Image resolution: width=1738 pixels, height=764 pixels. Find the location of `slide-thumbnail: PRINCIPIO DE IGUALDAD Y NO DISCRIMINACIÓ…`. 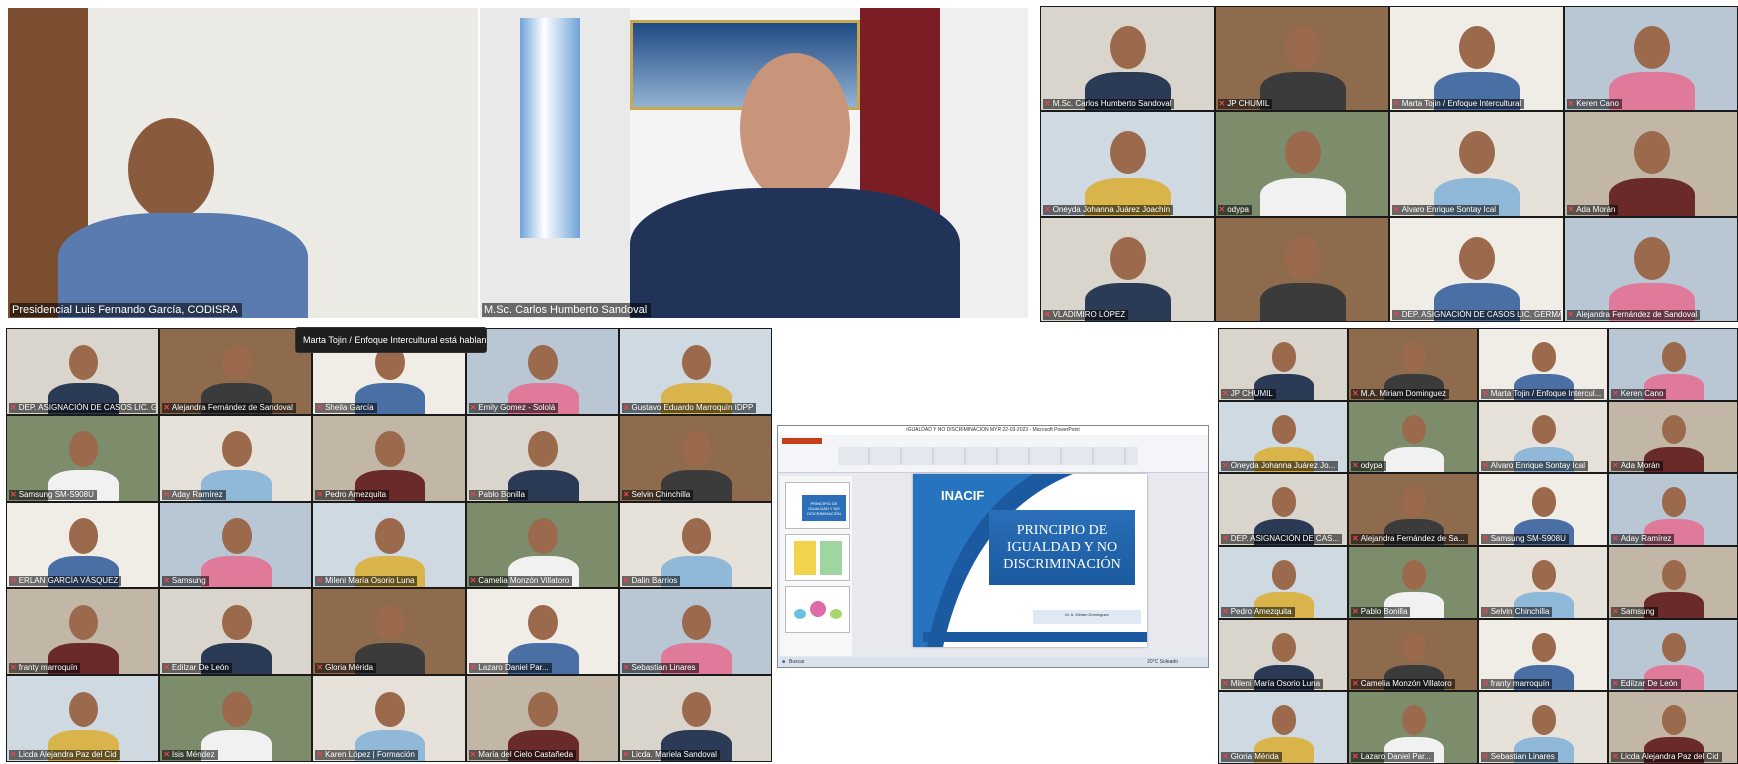

slide-thumbnail: PRINCIPIO DE IGUALDAD Y NO DISCRIMINACIÓ… is located at coordinates (817, 505).